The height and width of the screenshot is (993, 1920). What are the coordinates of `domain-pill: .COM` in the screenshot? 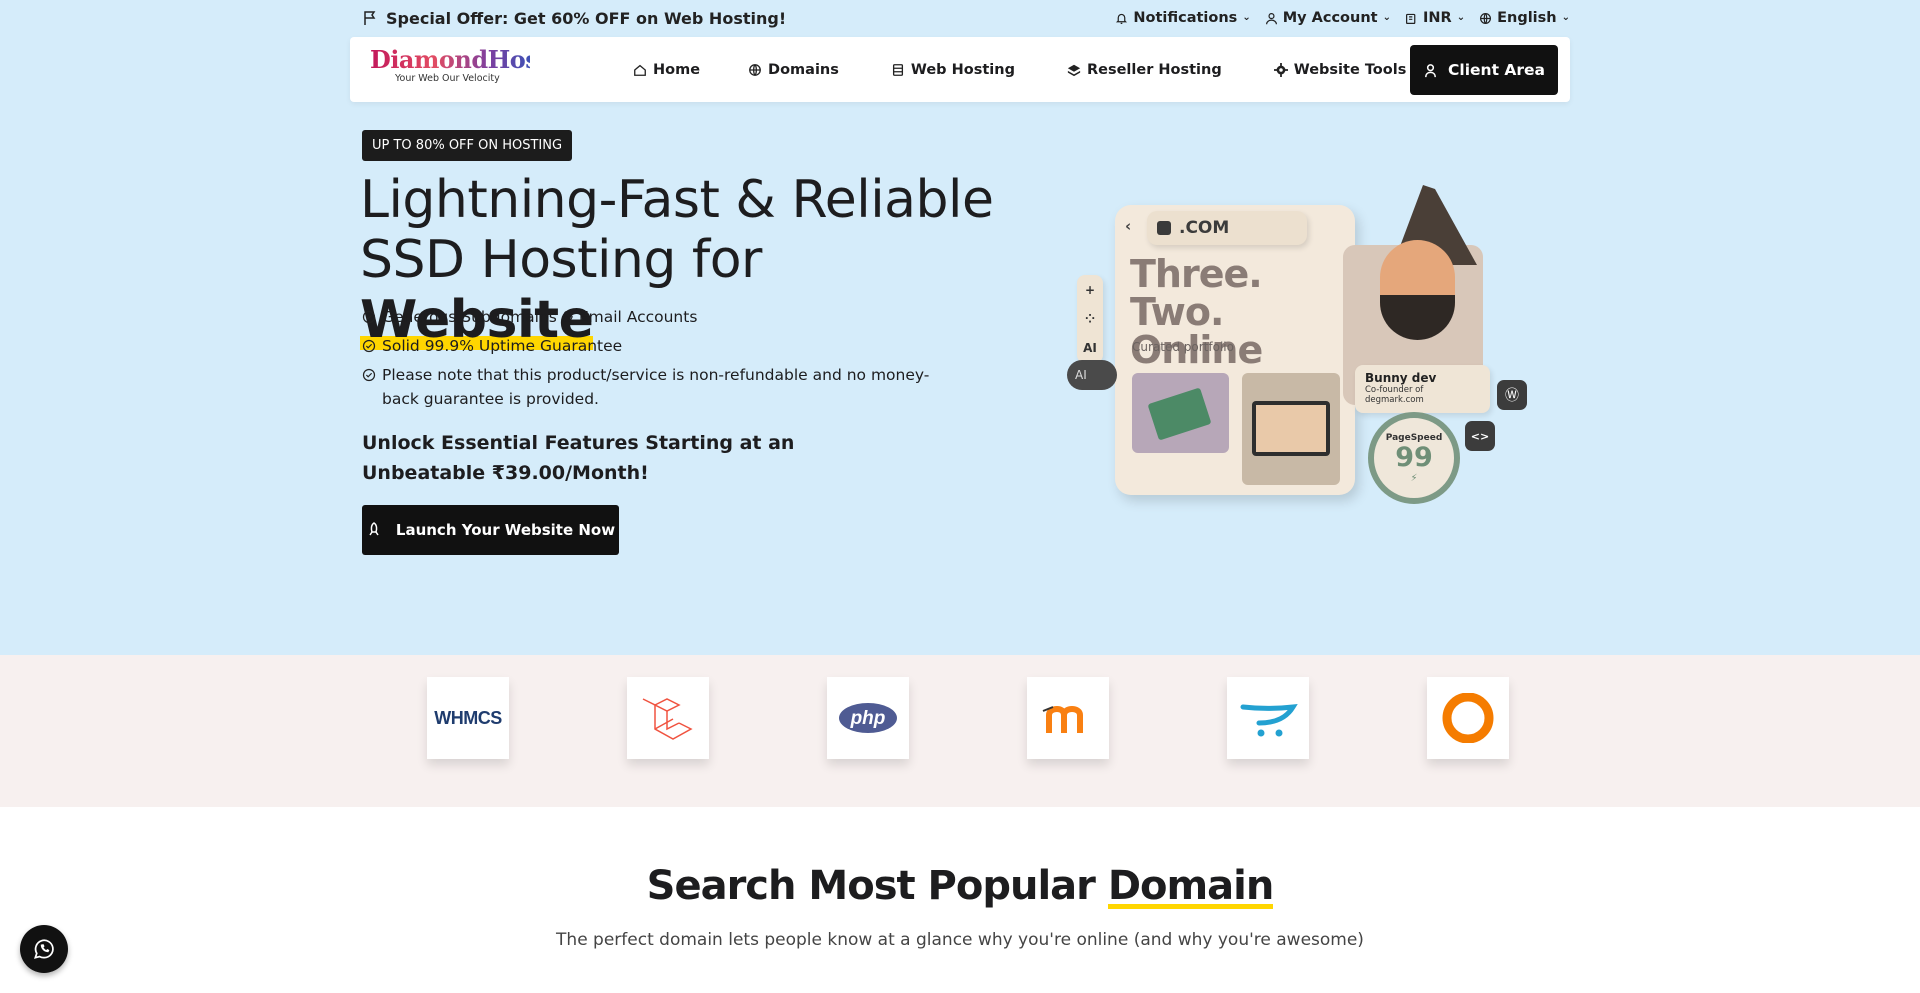 It's located at (1227, 228).